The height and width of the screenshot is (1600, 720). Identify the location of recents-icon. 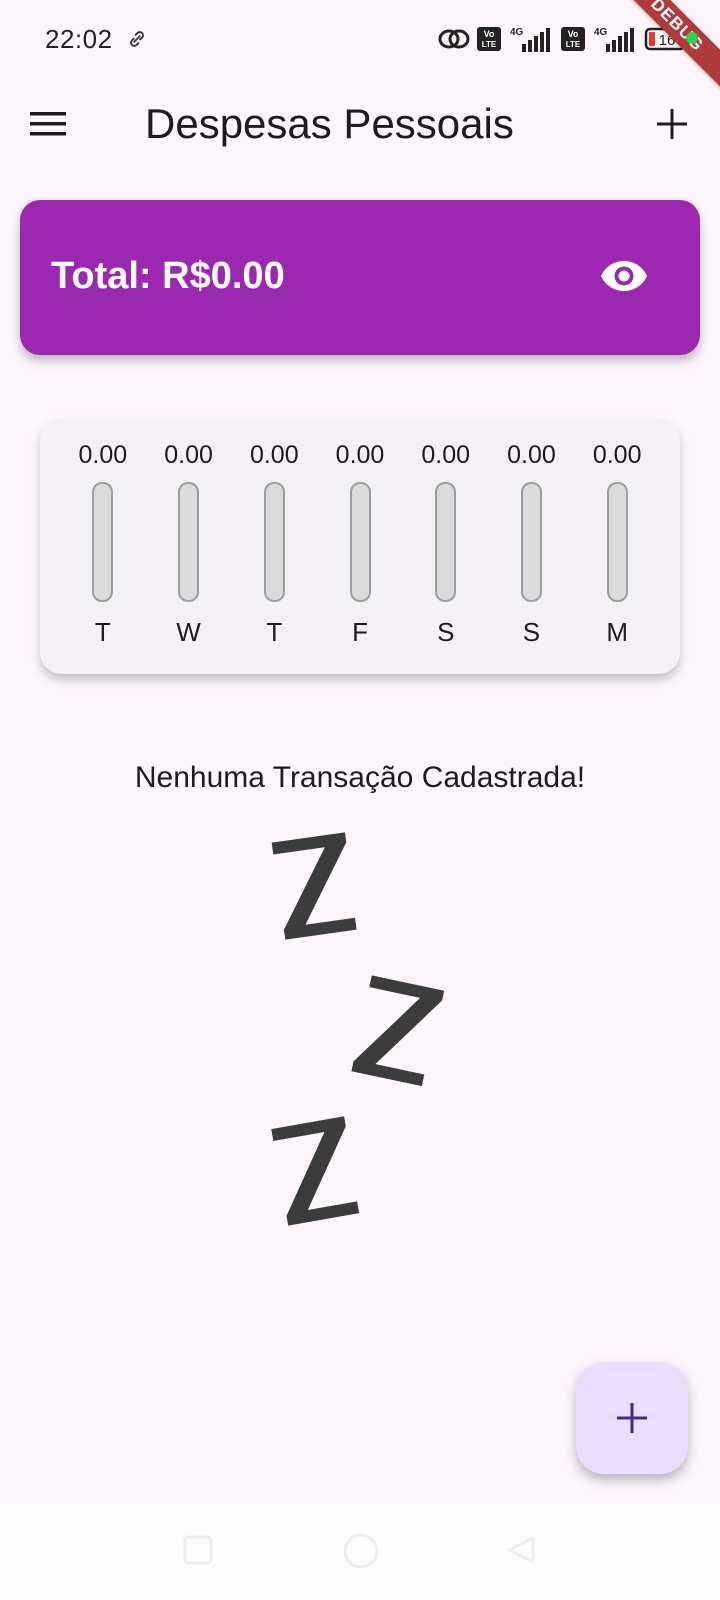
(198, 1550).